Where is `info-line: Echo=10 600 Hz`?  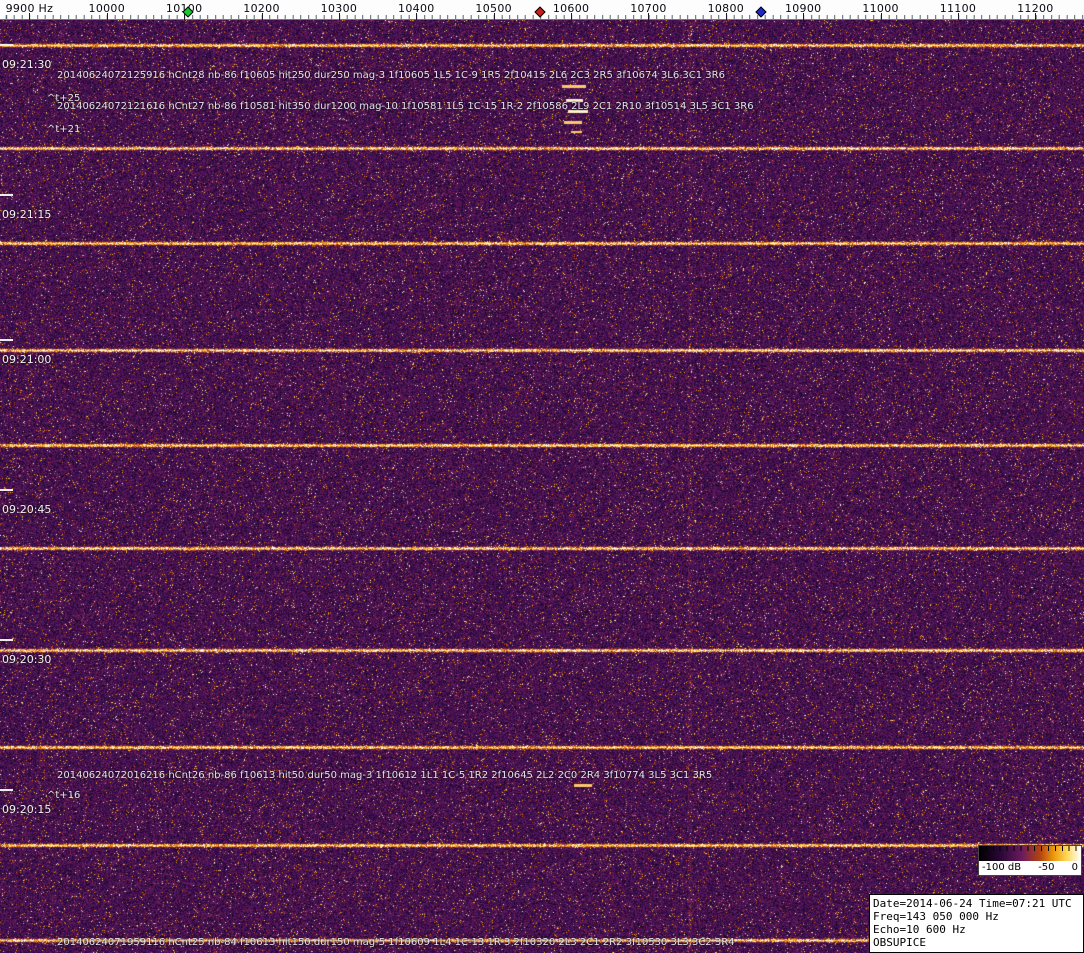 info-line: Echo=10 600 Hz is located at coordinates (919, 929).